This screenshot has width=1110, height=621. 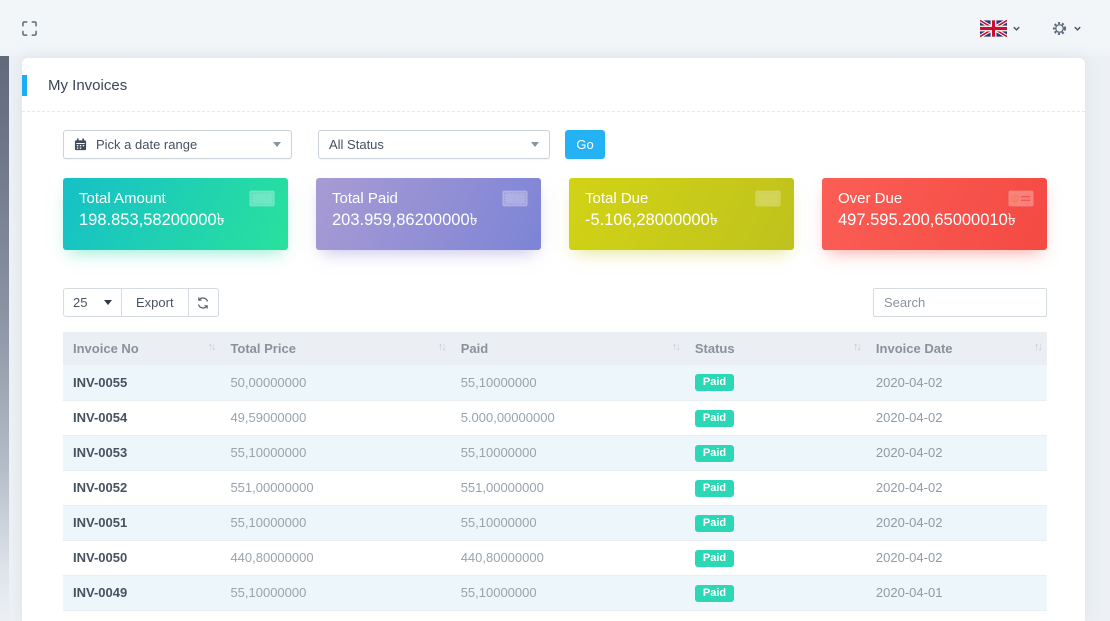 What do you see at coordinates (142, 523) in the screenshot?
I see `invoice-no-cell: INV-0051` at bounding box center [142, 523].